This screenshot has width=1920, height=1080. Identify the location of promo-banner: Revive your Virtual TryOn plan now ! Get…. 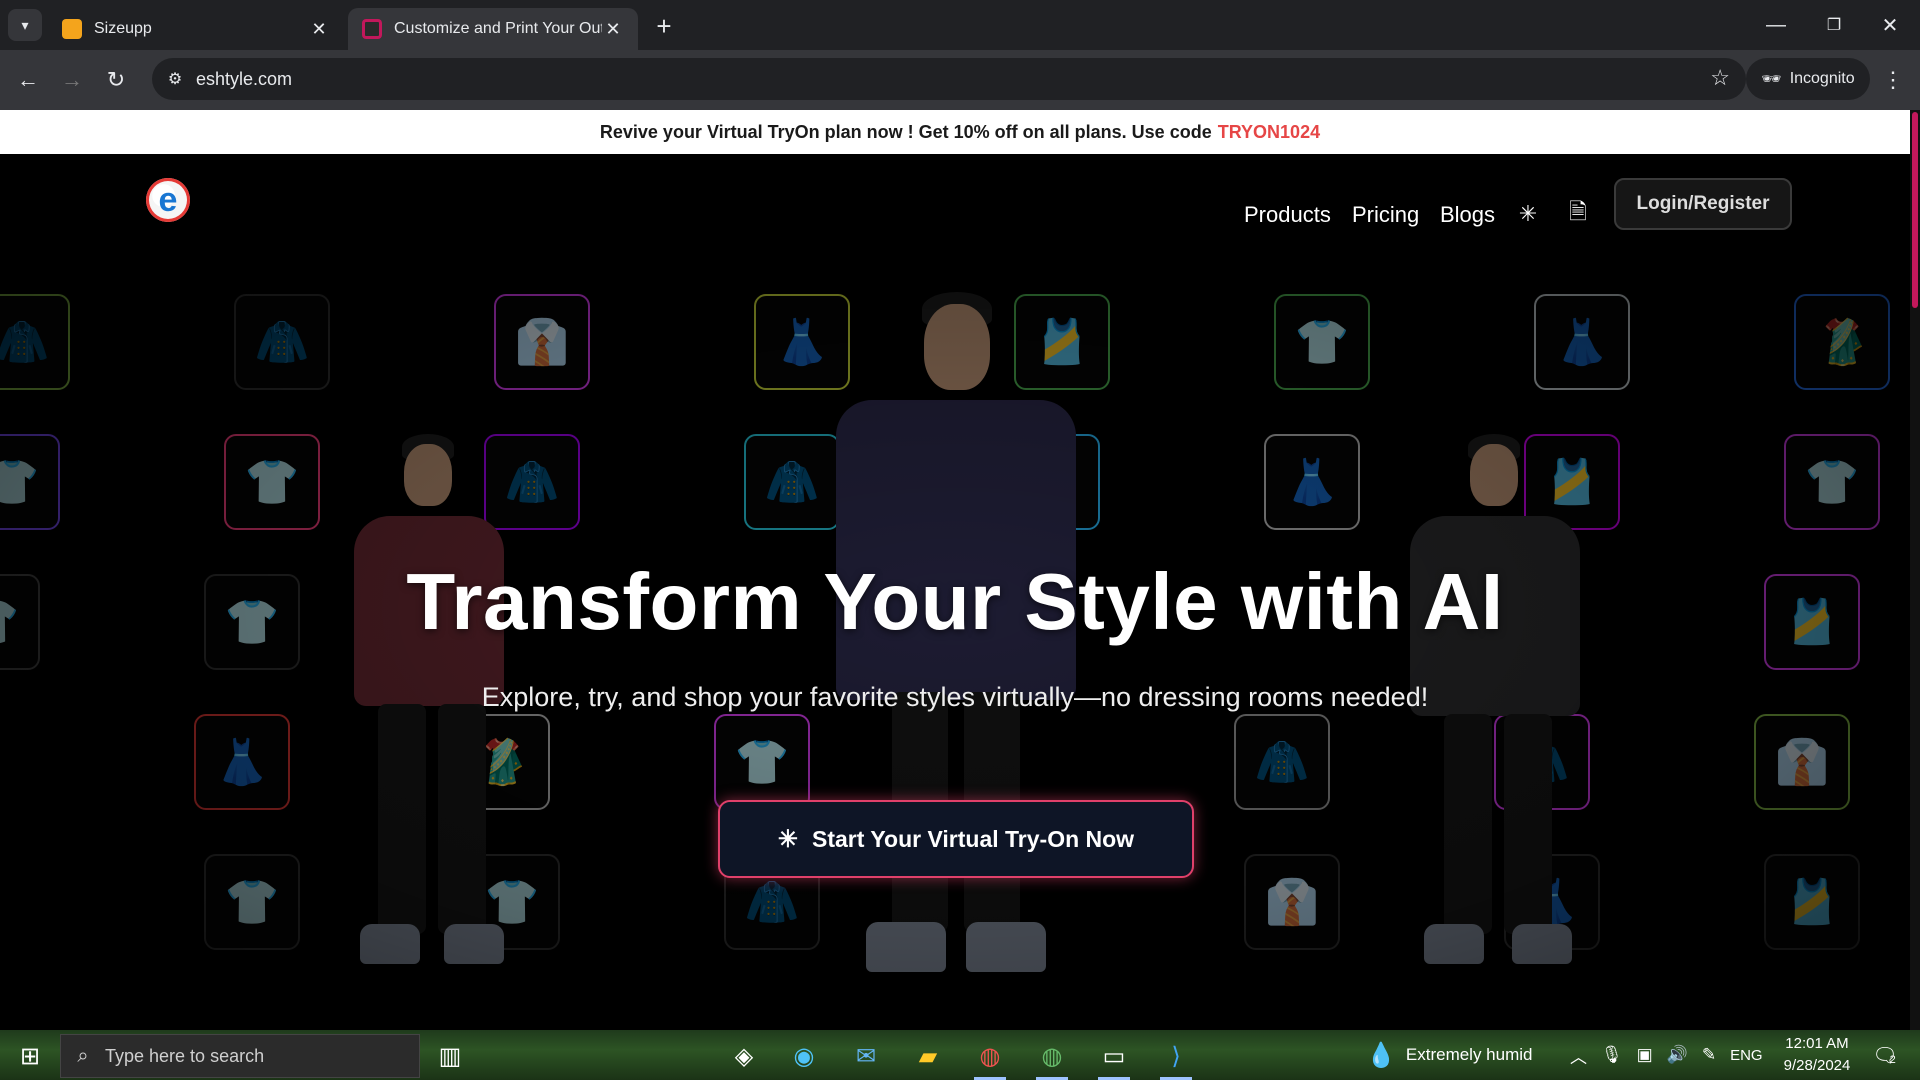
(960, 132).